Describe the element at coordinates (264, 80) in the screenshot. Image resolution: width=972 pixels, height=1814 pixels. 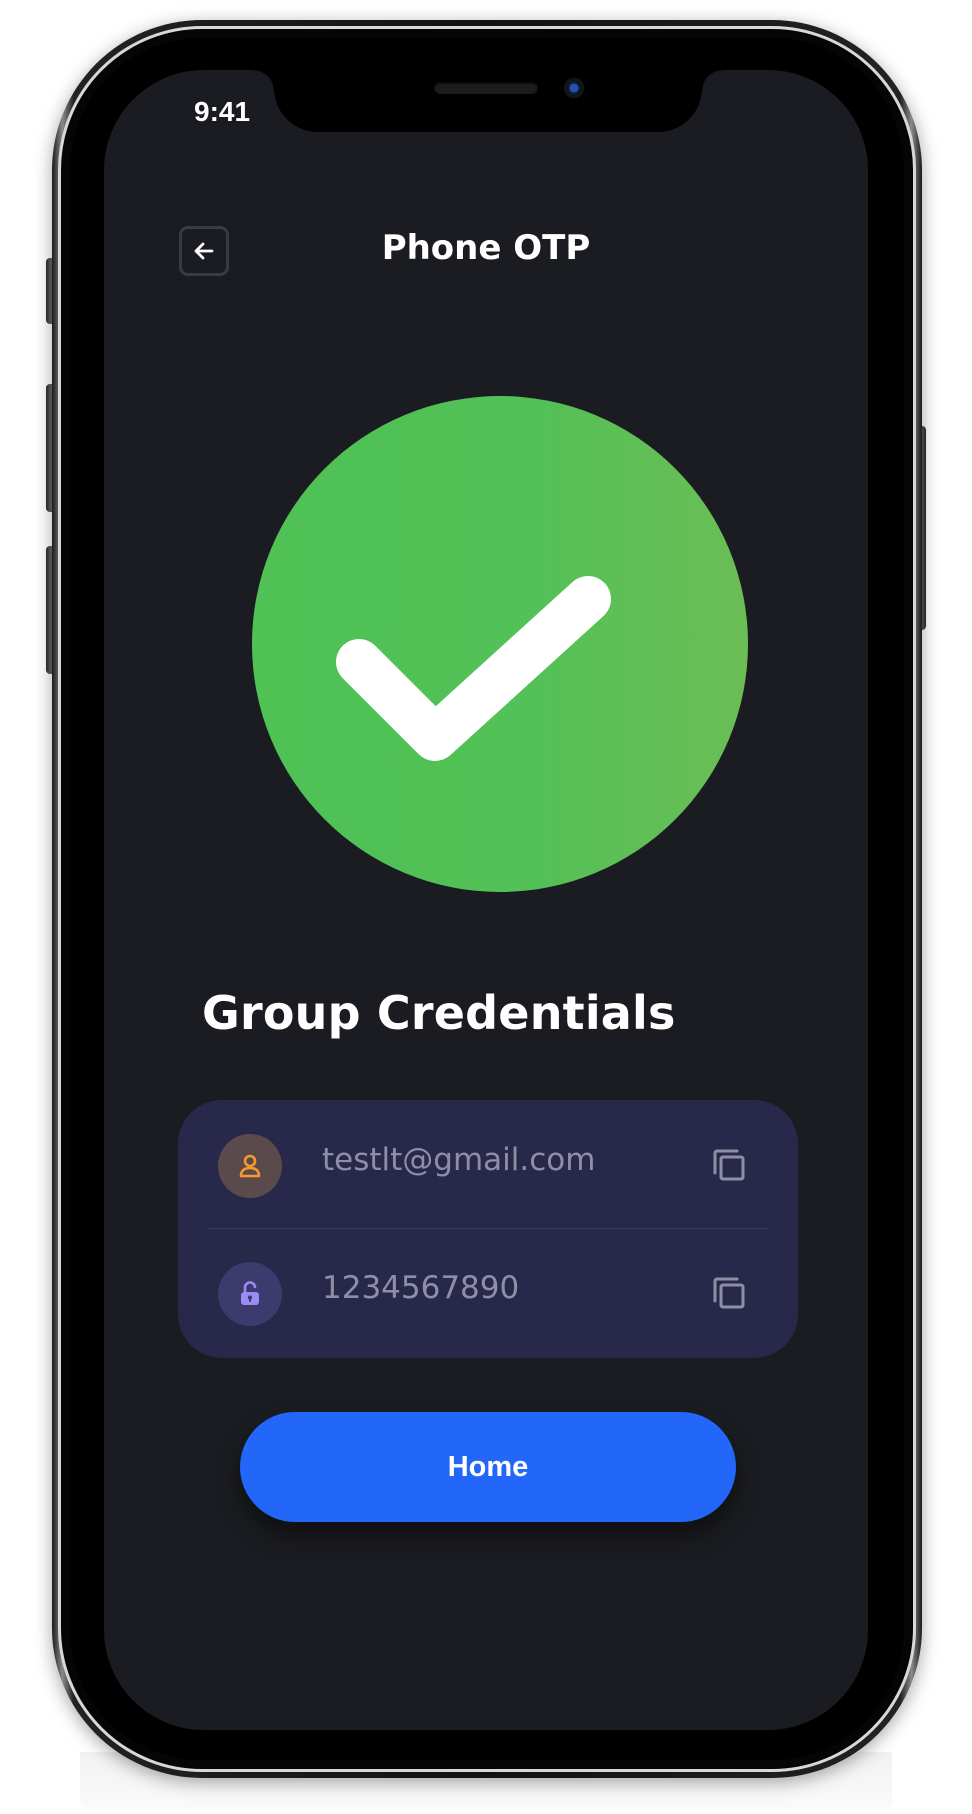
I see `notch-corner-left` at that location.